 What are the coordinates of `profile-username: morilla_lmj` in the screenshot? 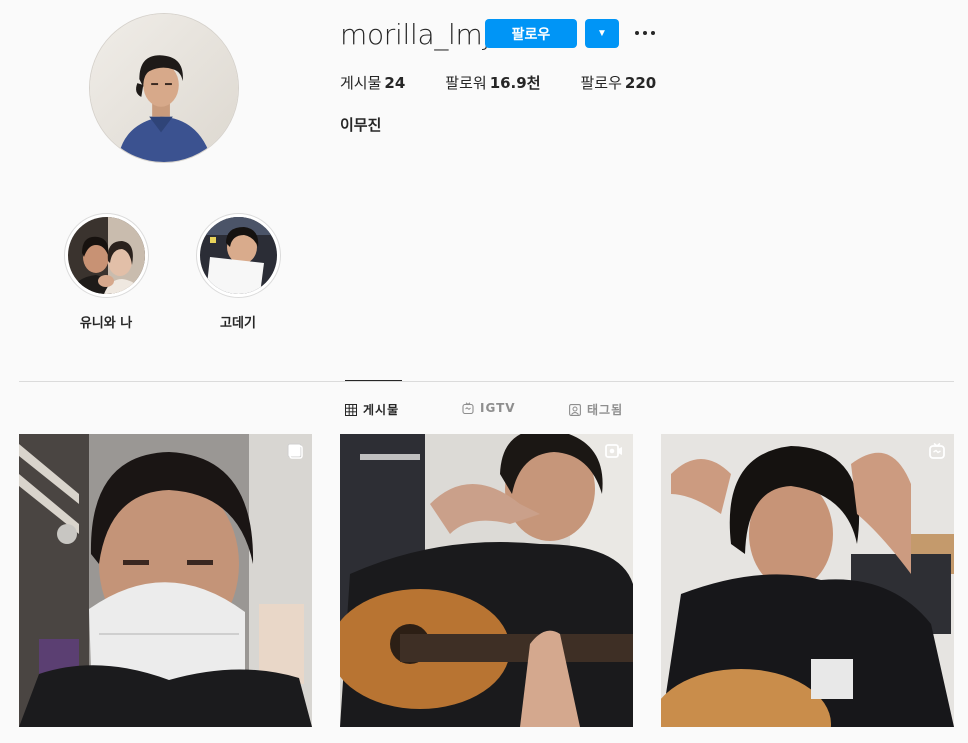 It's located at (415, 34).